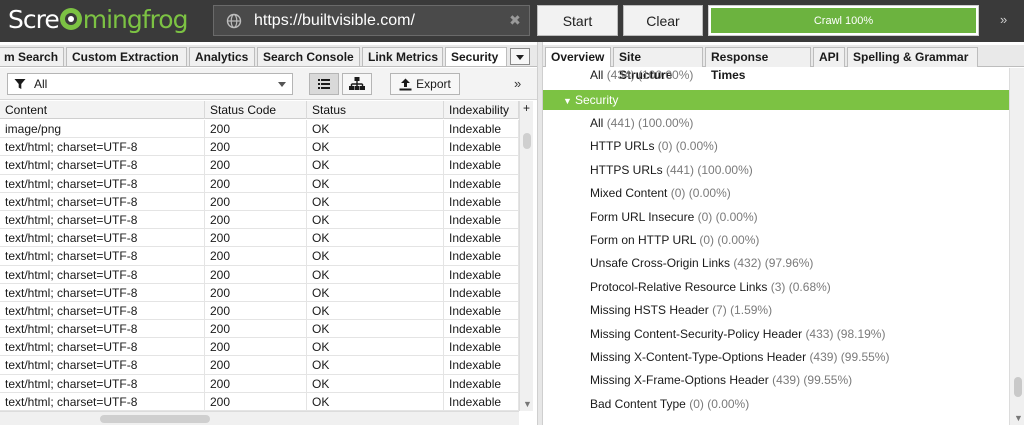  I want to click on top-more-chevron-icon: », so click(1003, 19).